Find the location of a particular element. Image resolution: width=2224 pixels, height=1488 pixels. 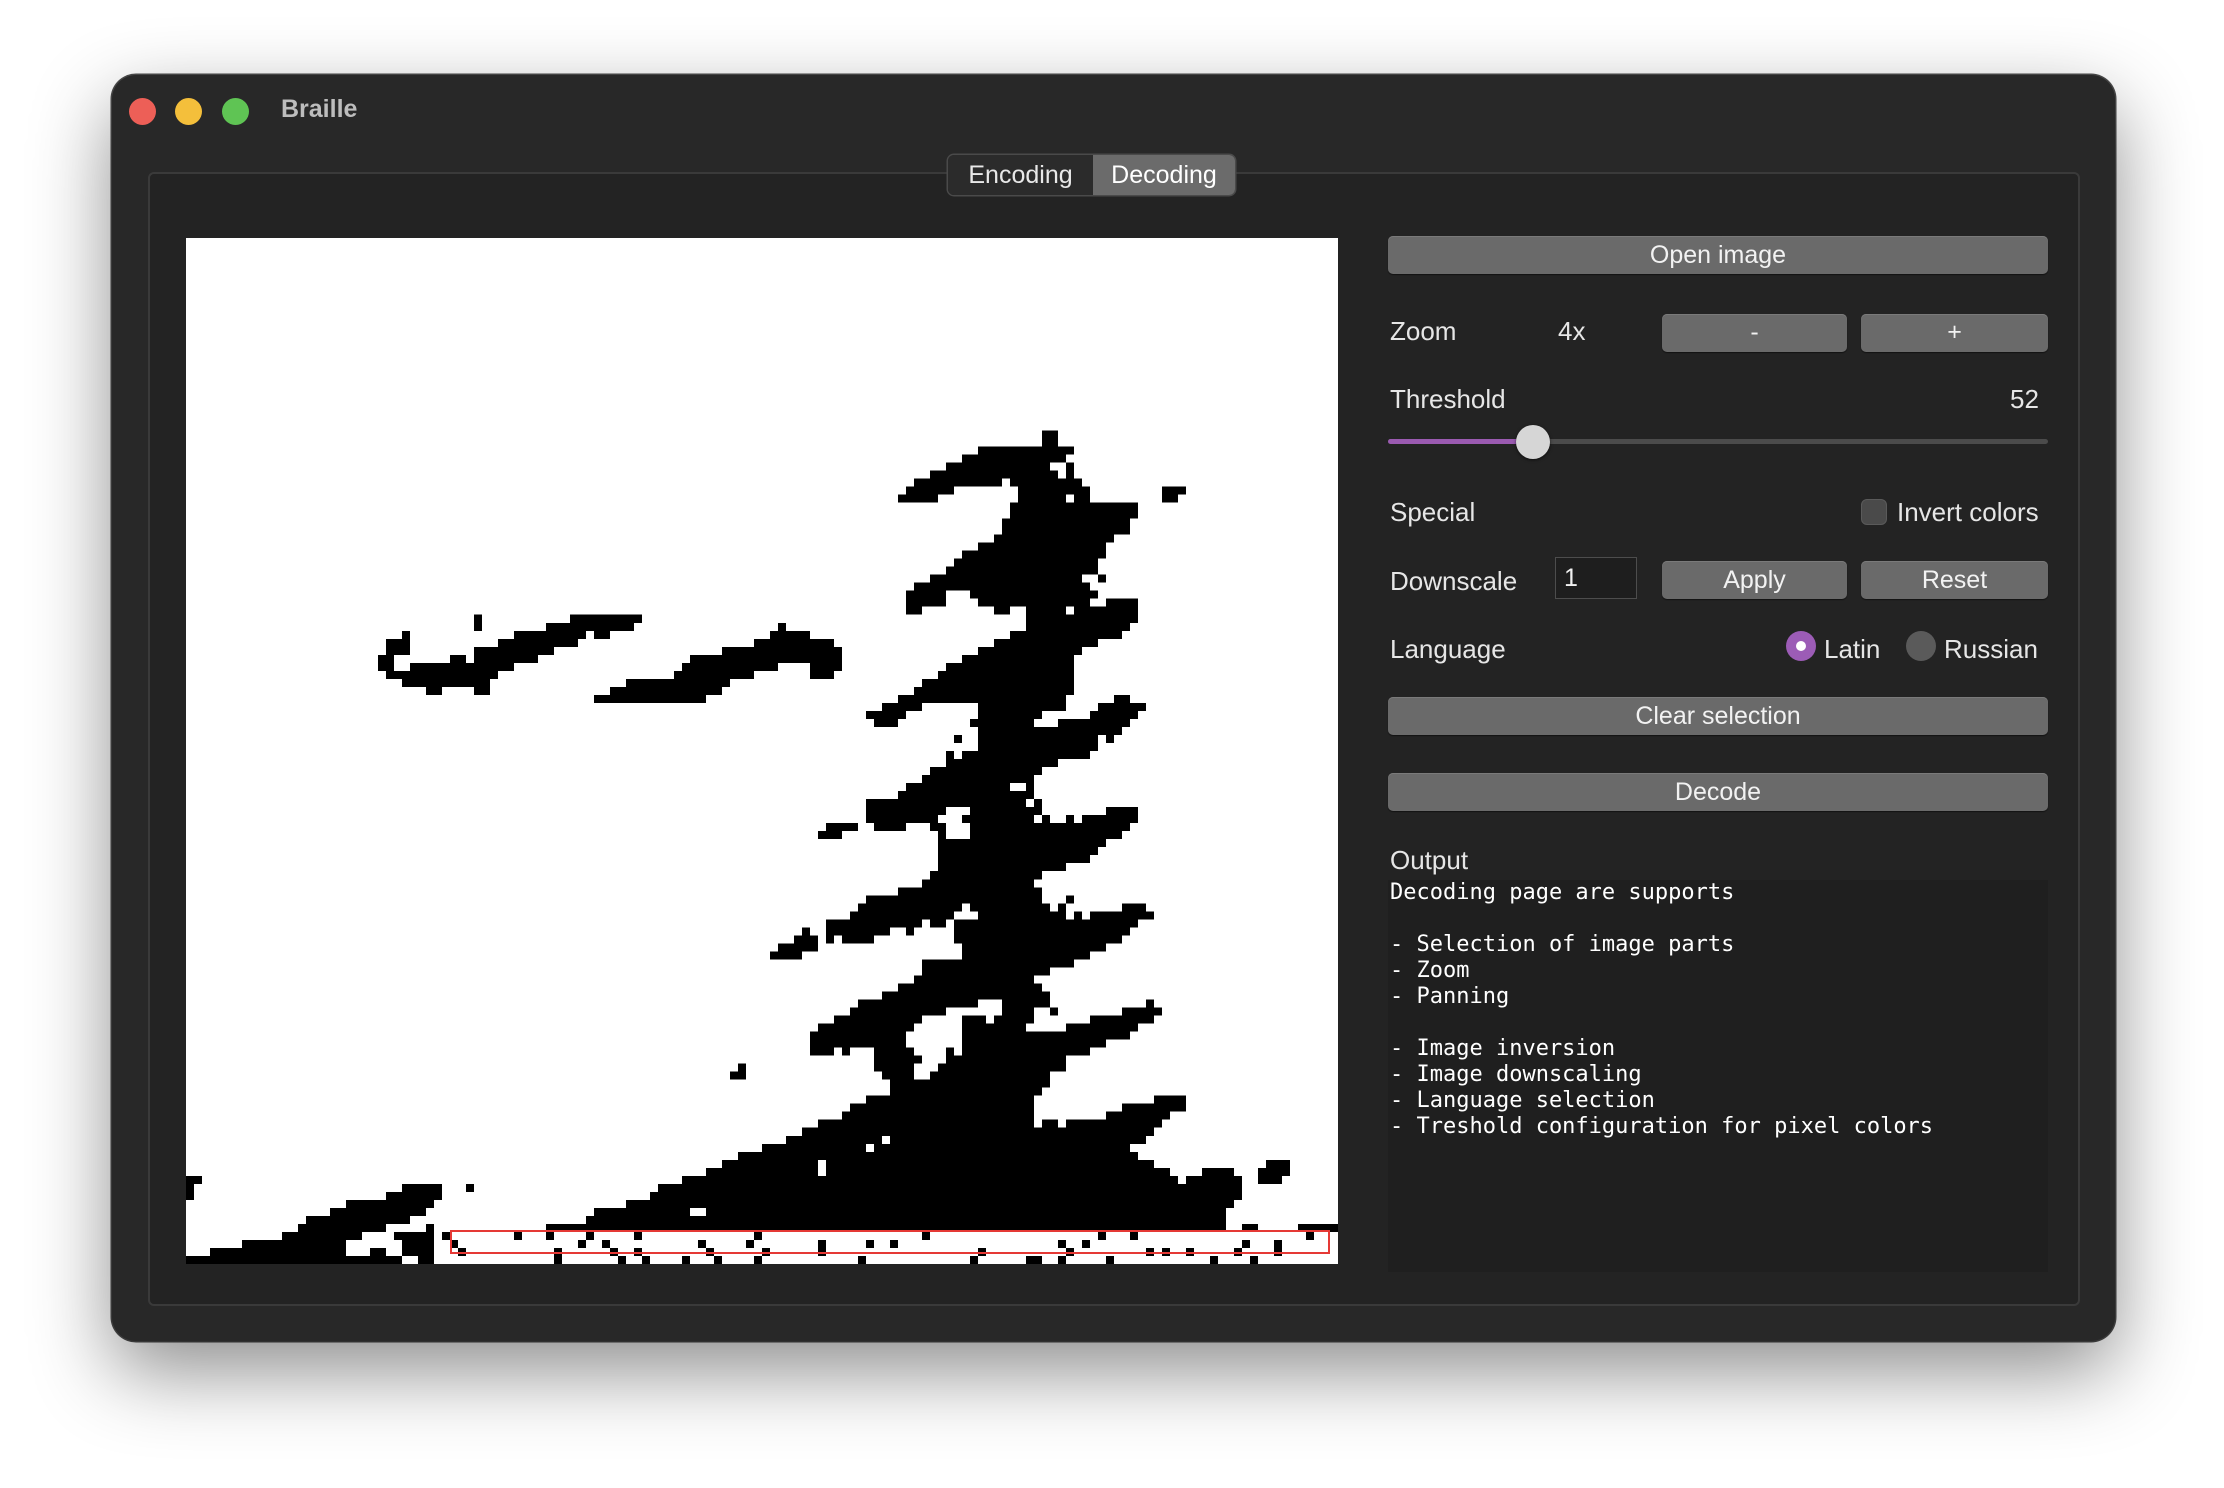

open-image-button: Open image is located at coordinates (1718, 255).